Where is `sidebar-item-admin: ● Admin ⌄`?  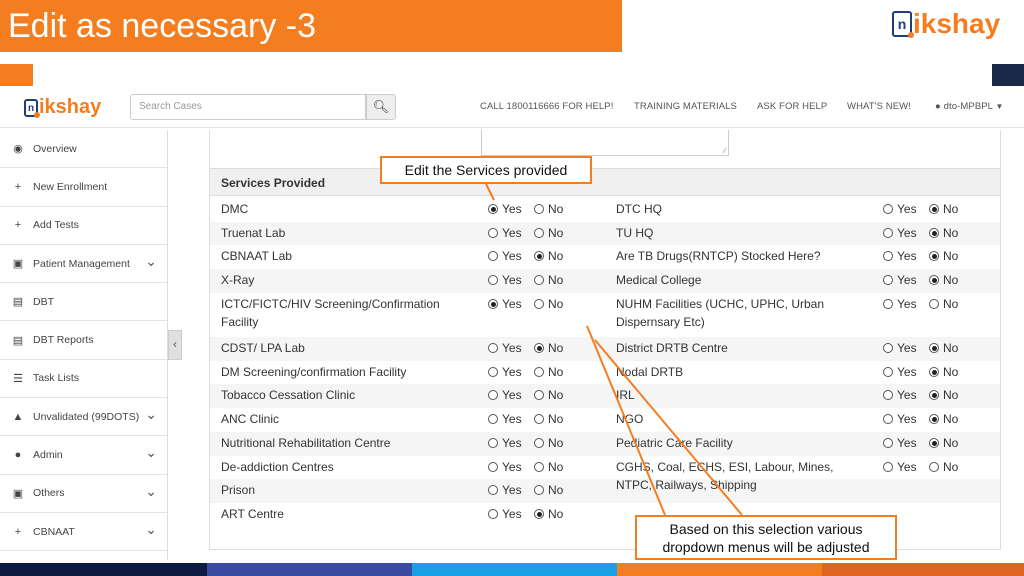 sidebar-item-admin: ● Admin ⌄ is located at coordinates (83, 455).